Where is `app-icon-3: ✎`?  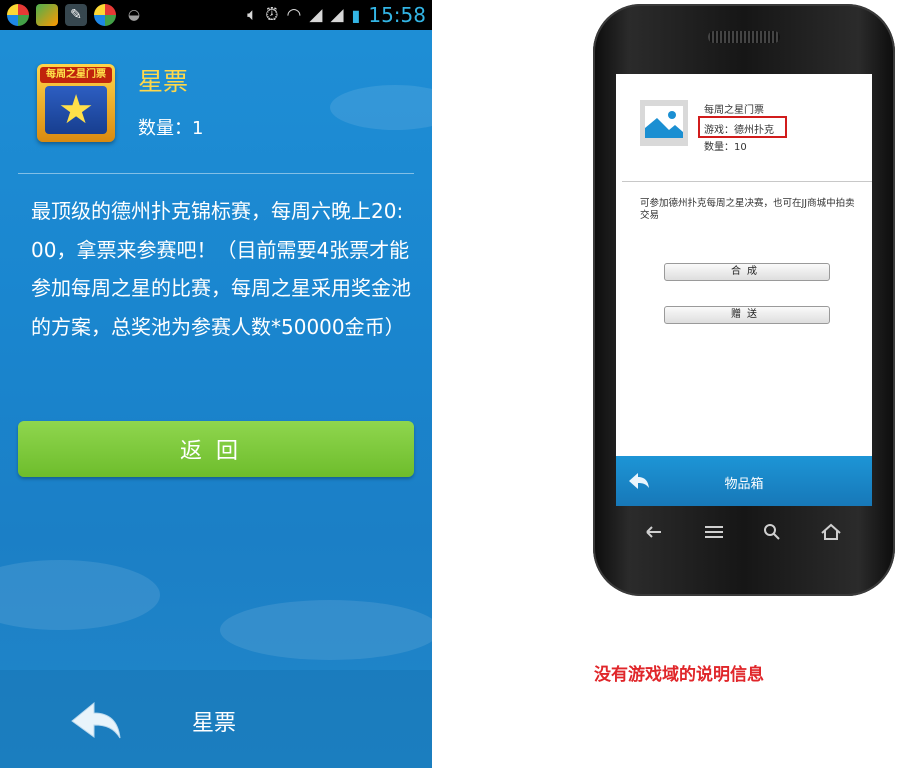
app-icon-3: ✎ is located at coordinates (76, 15).